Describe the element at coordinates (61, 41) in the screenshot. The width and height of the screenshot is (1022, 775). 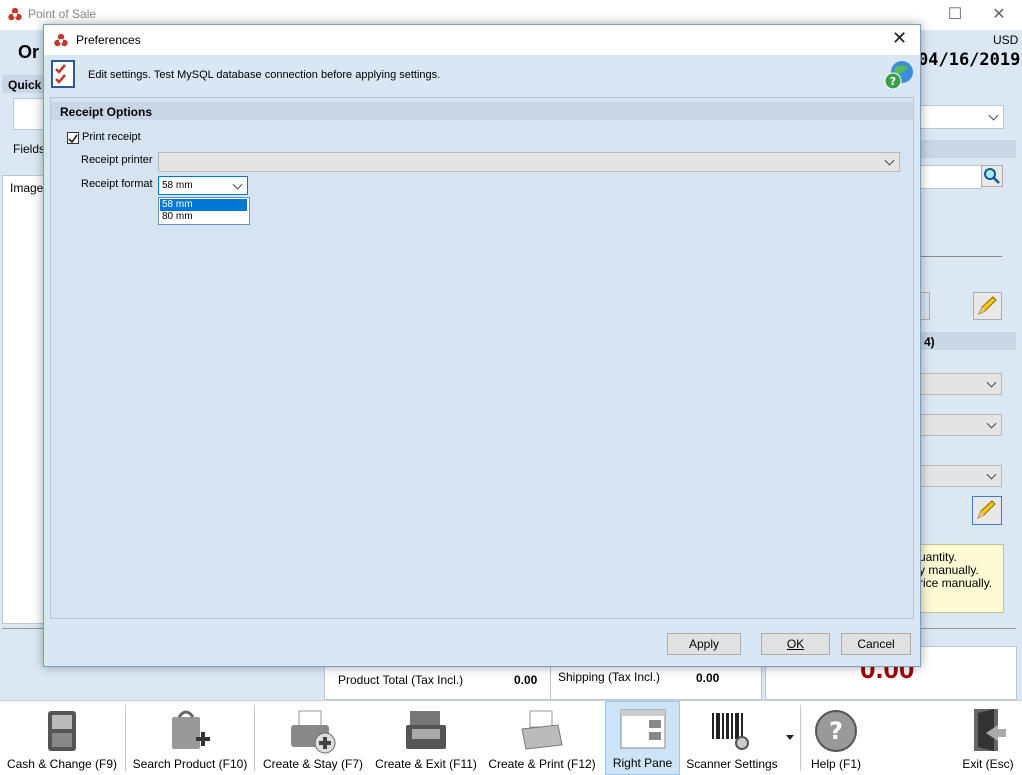
I see `dialog-logo-icon` at that location.